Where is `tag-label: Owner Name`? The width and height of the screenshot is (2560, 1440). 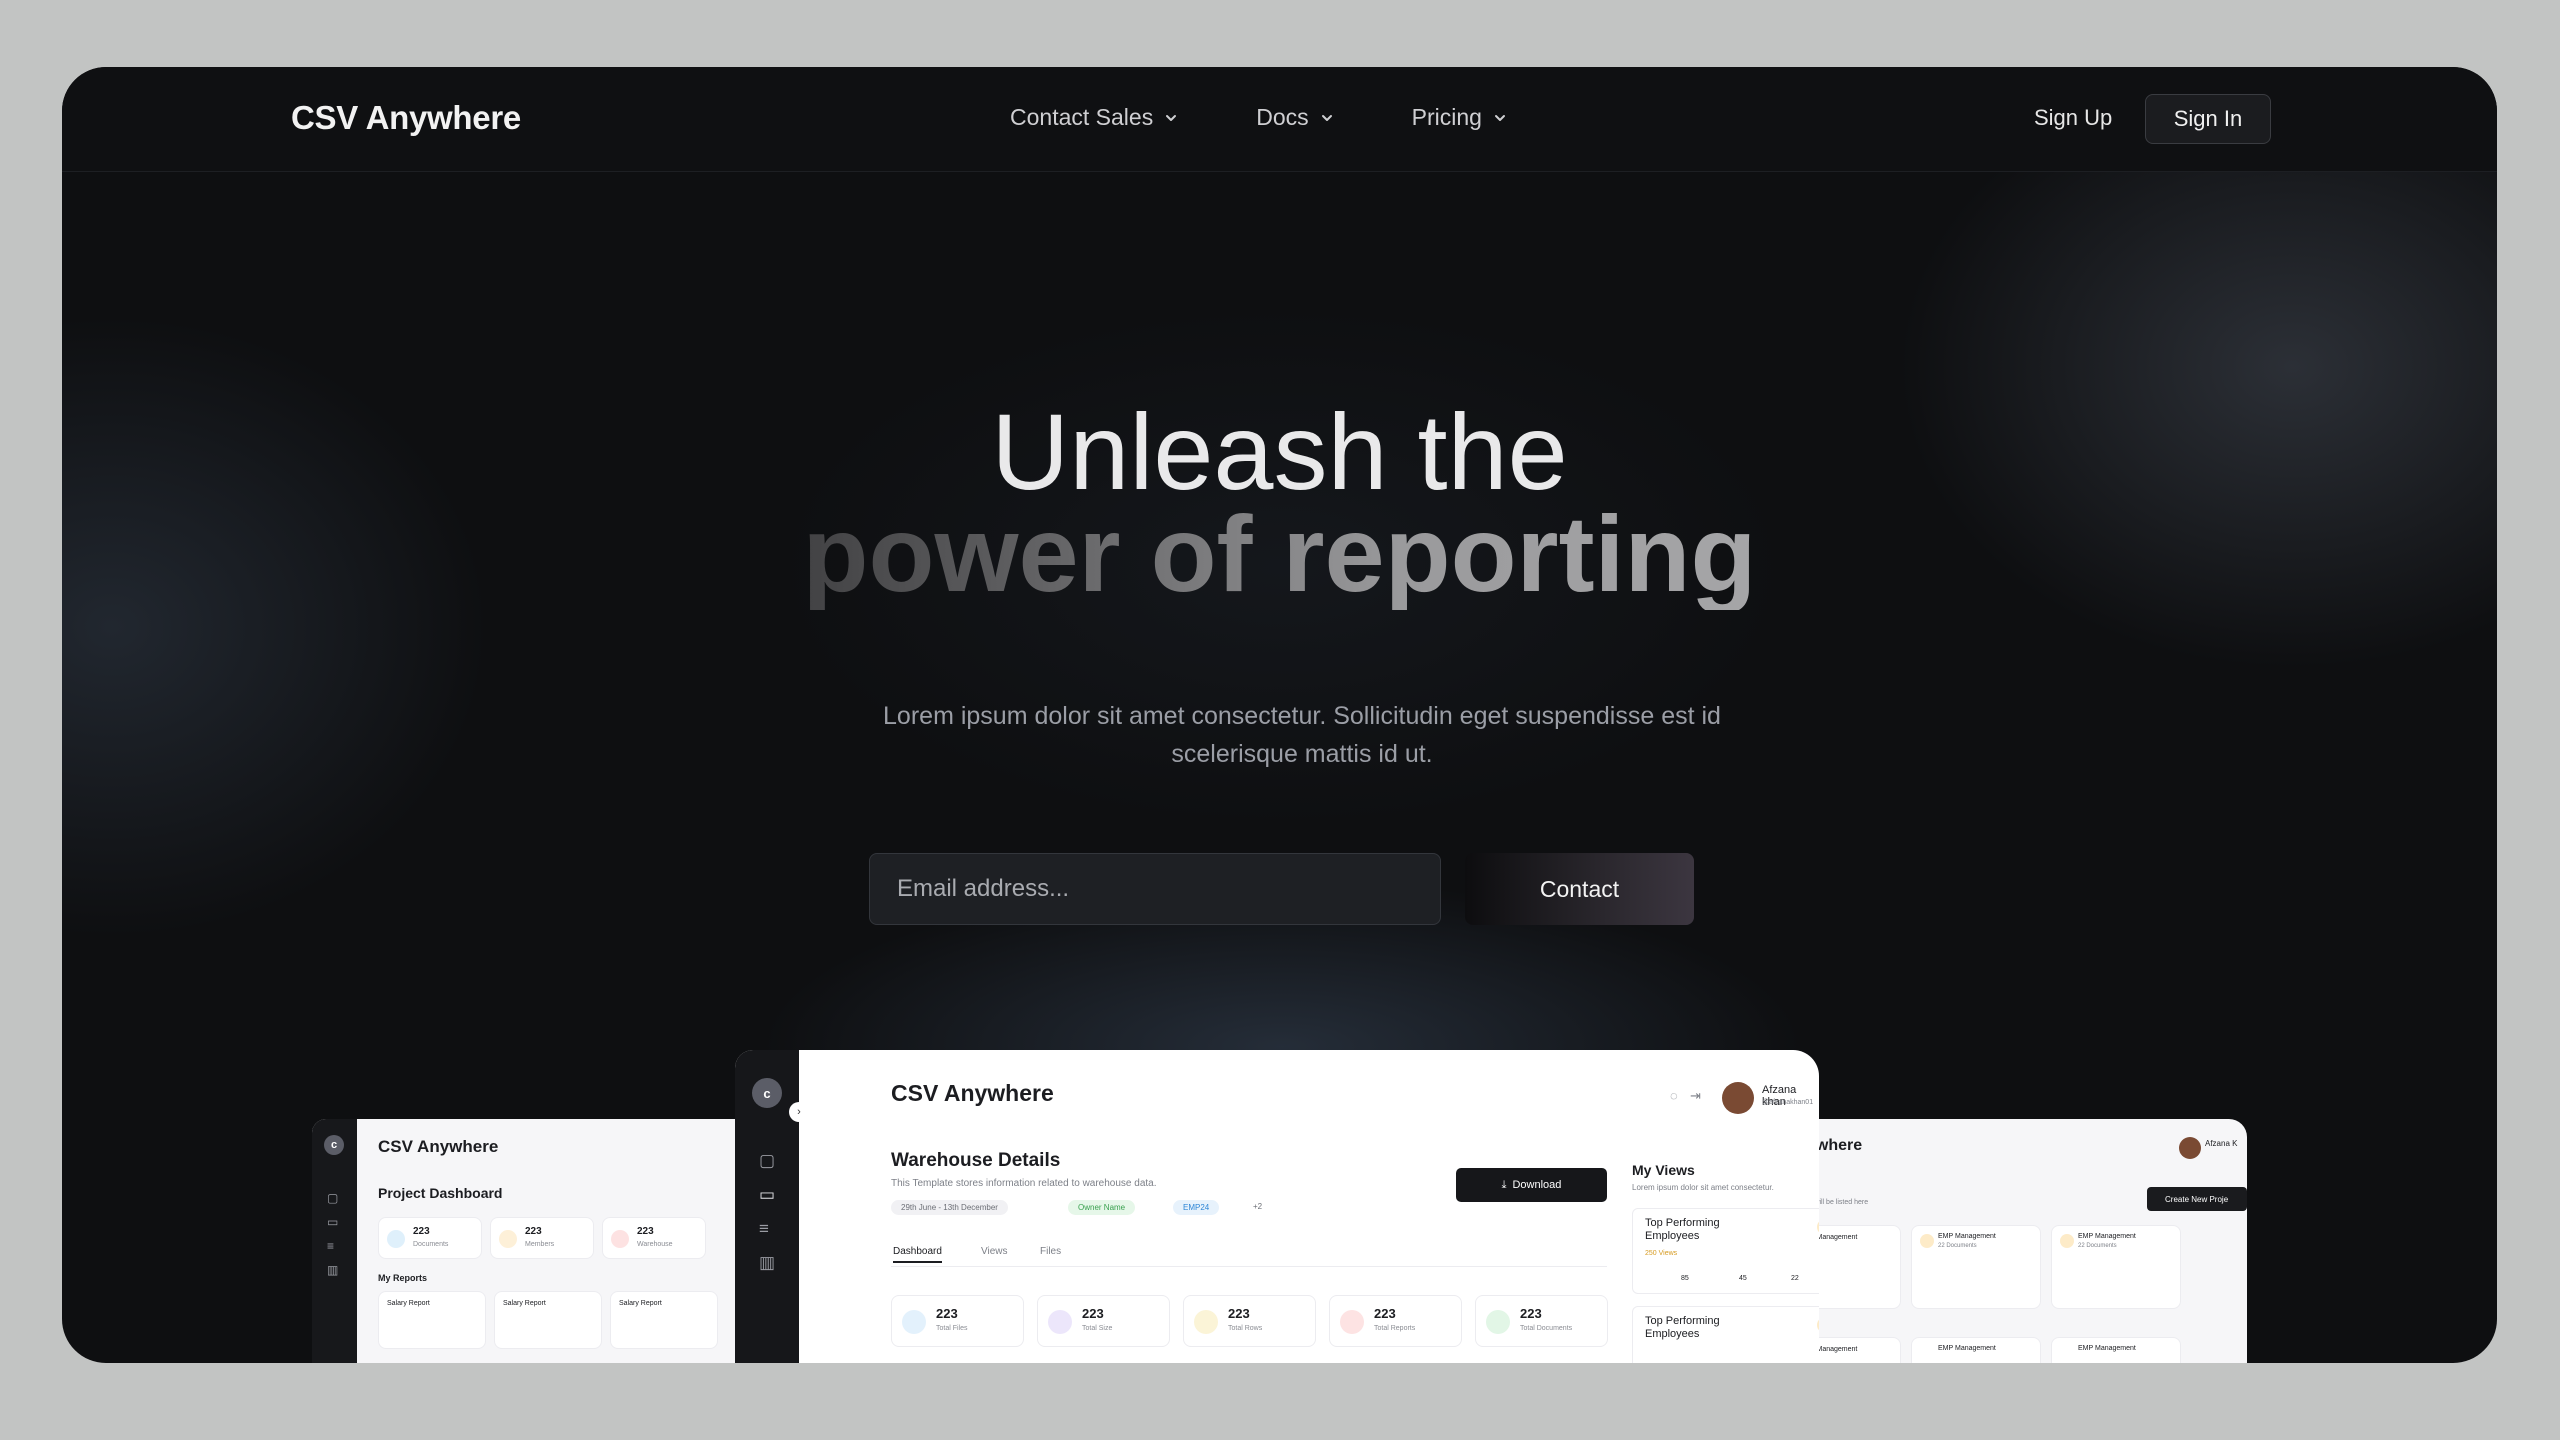 tag-label: Owner Name is located at coordinates (1102, 1207).